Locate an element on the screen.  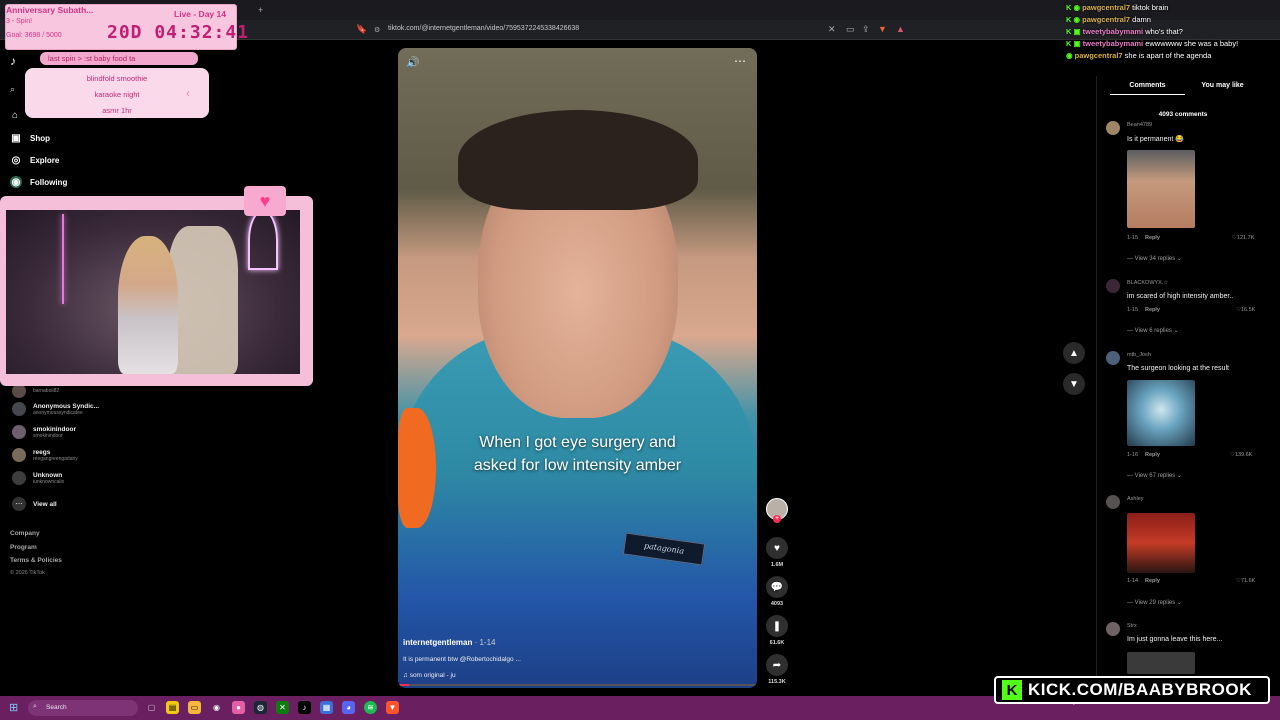
comment-like-count: 121.7K is located at coordinates (1245, 238).